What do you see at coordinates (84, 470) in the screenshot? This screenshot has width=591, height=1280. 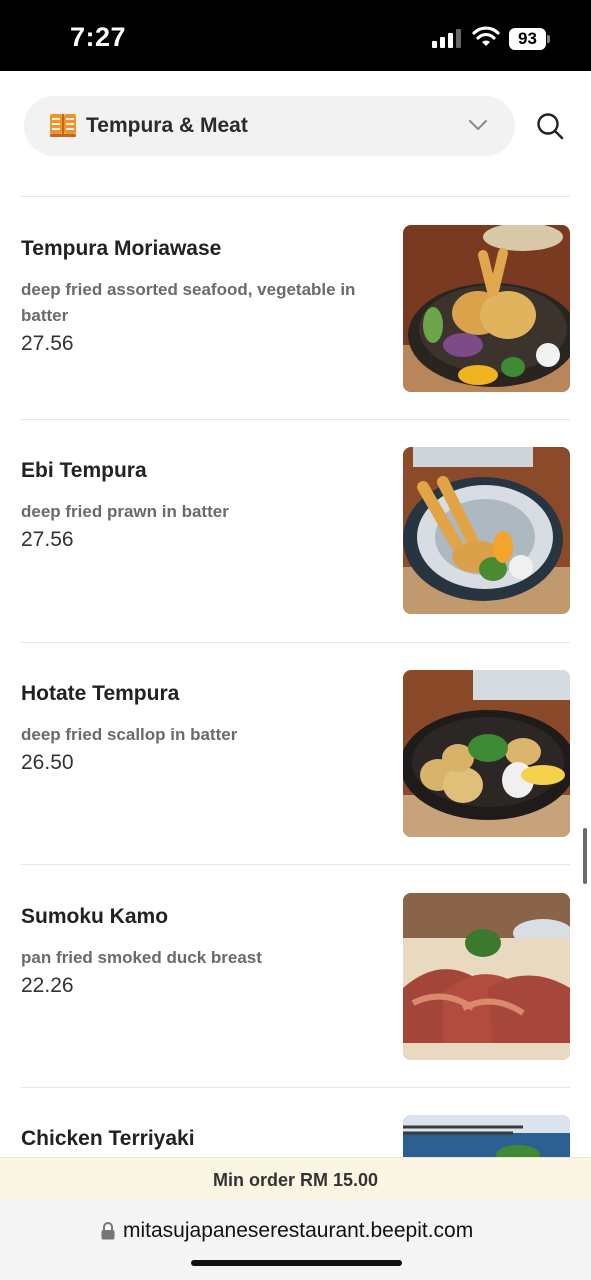 I see `item-name: Ebi Tempura` at bounding box center [84, 470].